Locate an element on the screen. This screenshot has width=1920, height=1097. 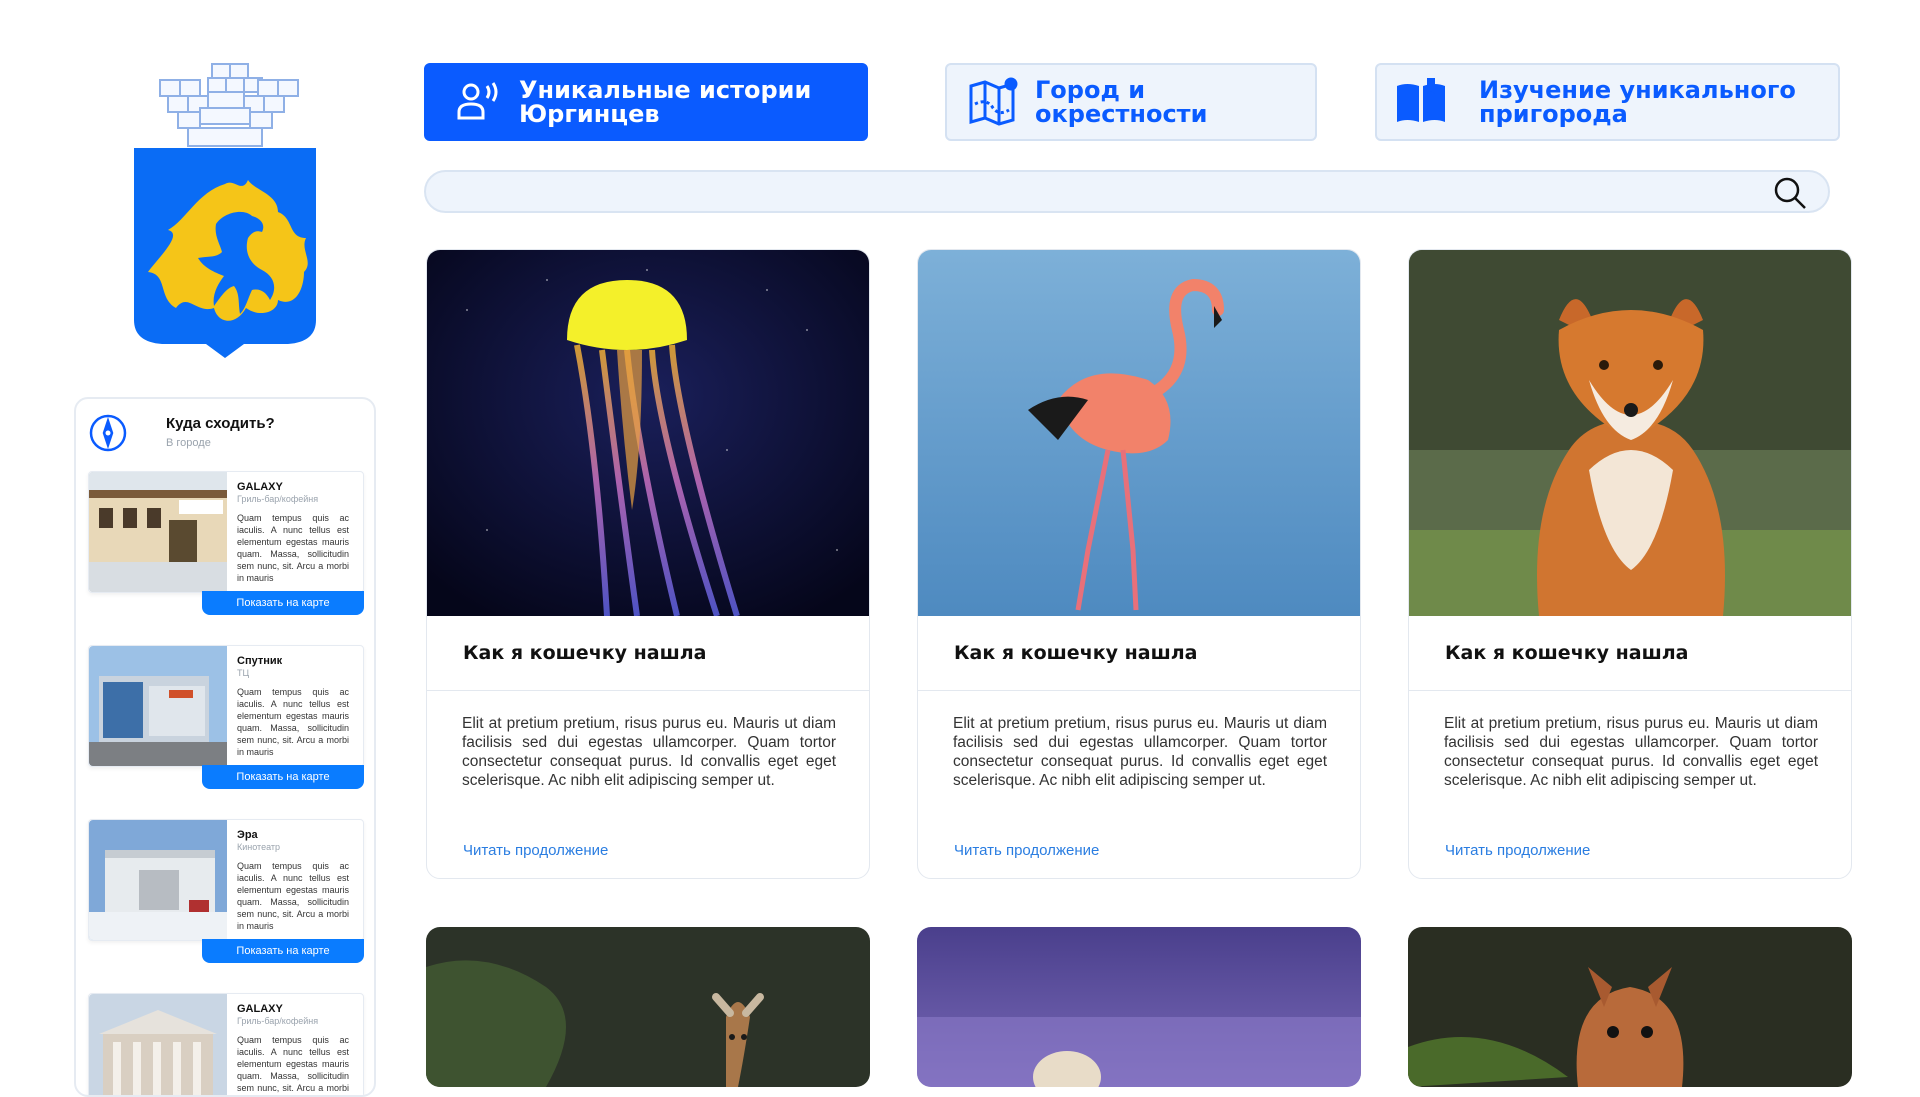
search-bar is located at coordinates (1127, 191).